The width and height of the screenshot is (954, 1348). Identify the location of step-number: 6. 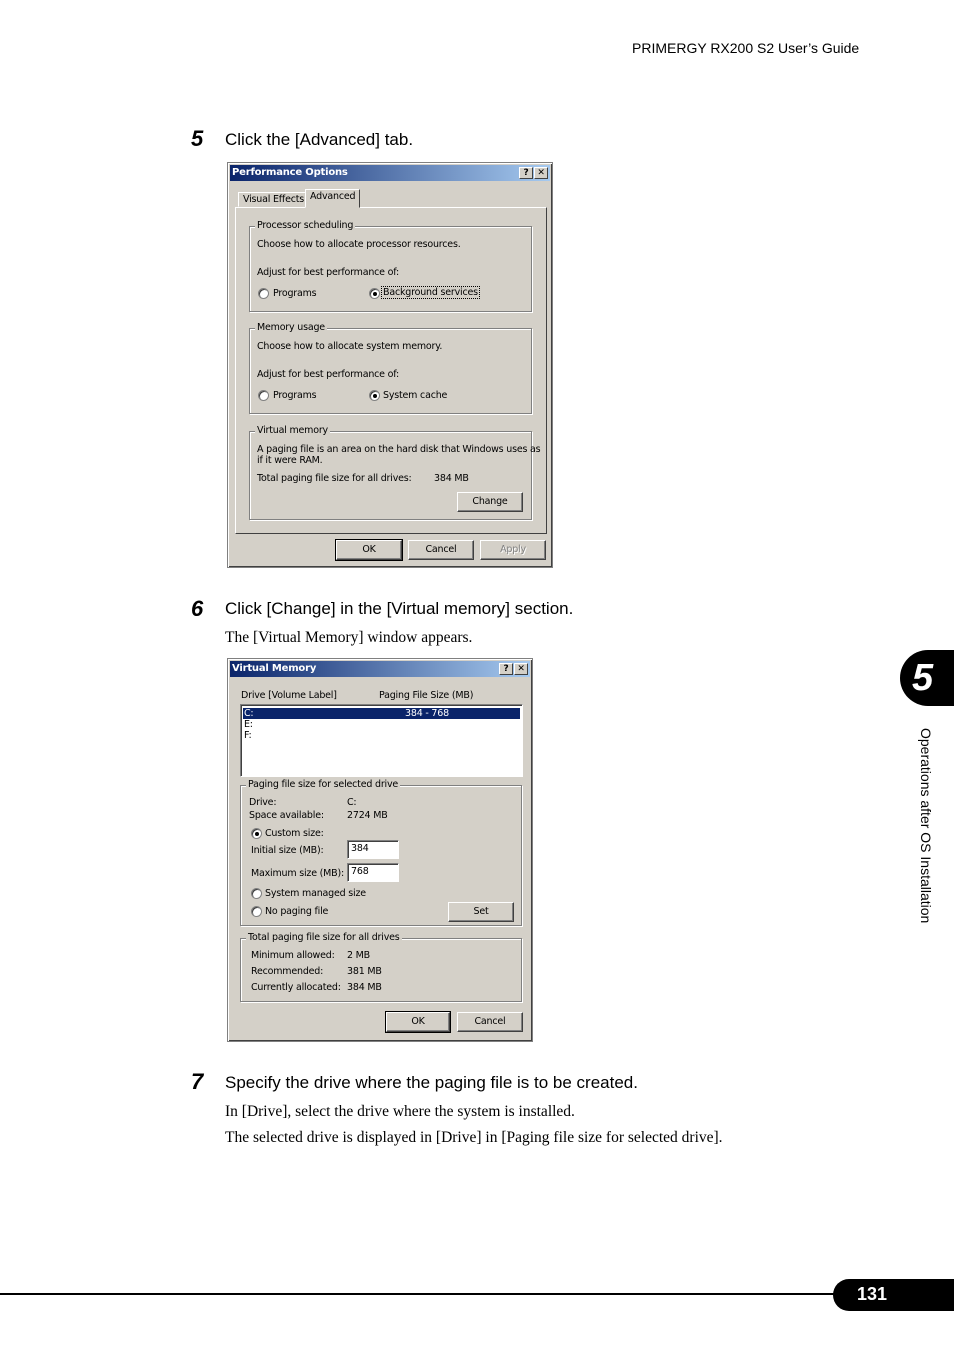
(197, 608).